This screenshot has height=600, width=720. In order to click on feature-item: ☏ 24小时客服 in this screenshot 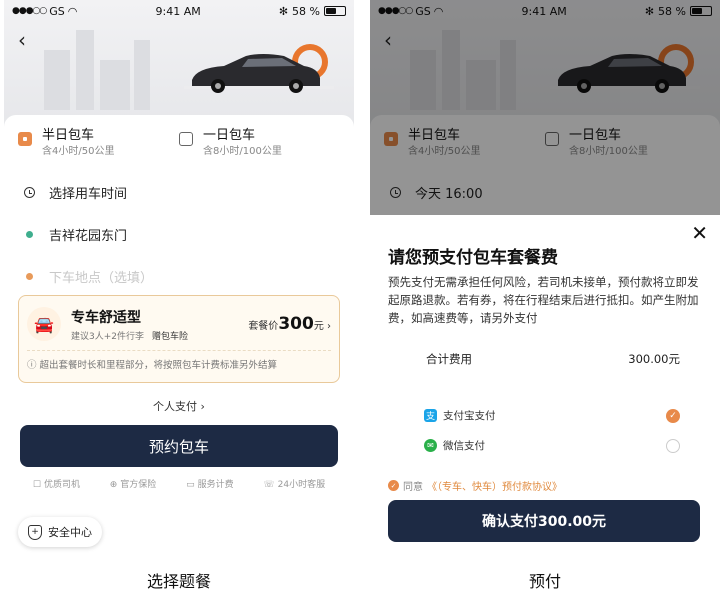, I will do `click(294, 485)`.